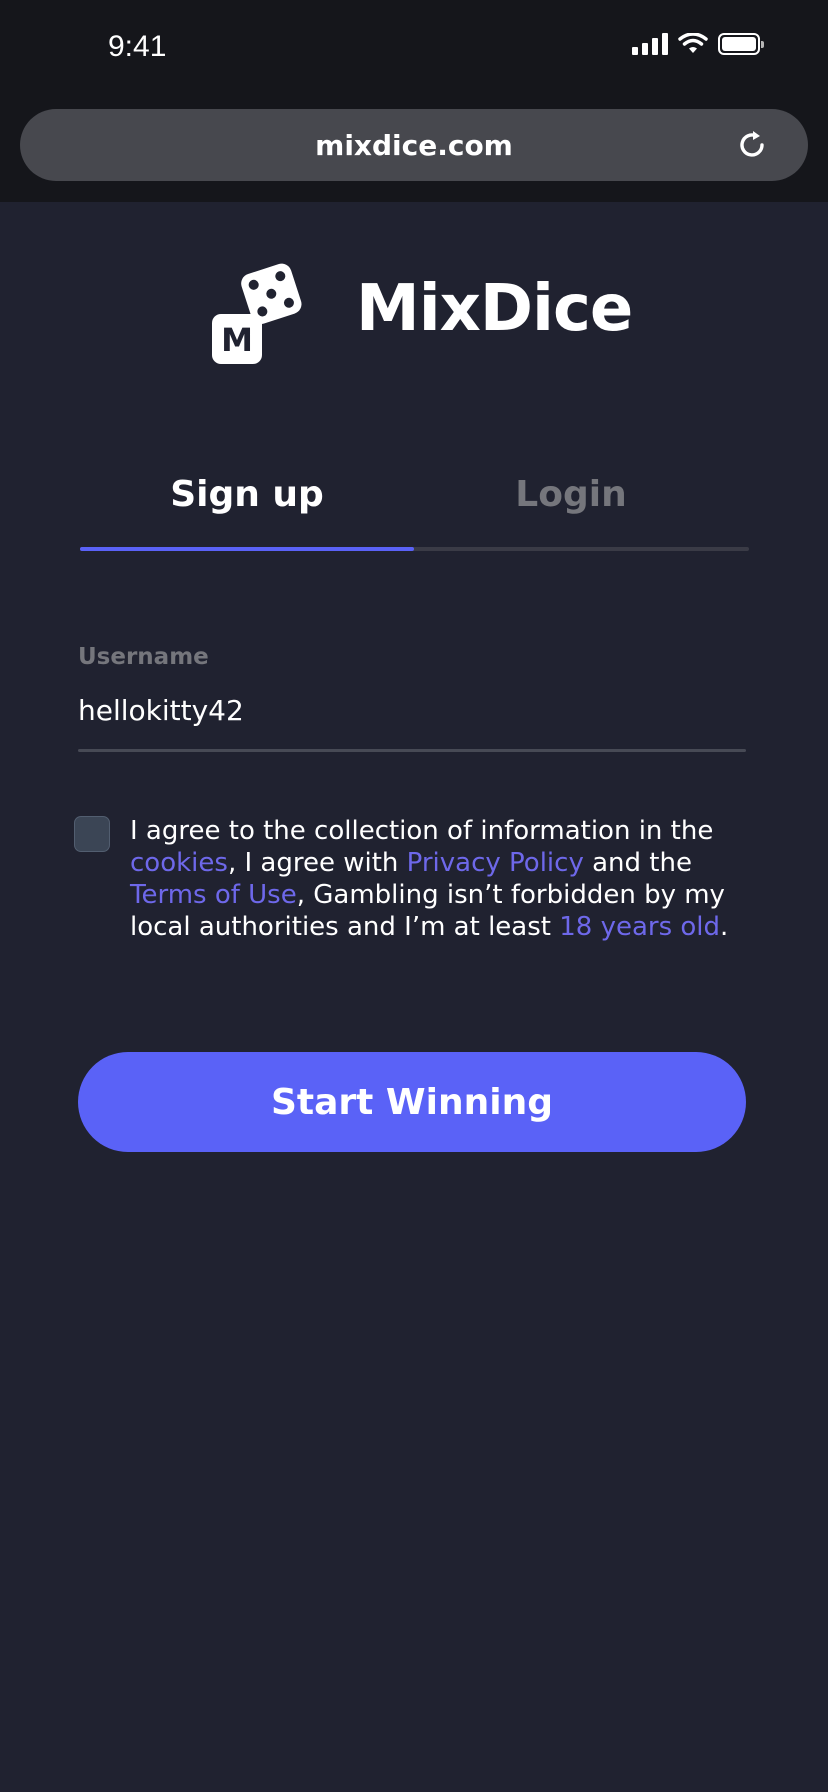 This screenshot has height=1792, width=828. What do you see at coordinates (495, 863) in the screenshot?
I see `privacy-policy-link: Privacy Policy` at bounding box center [495, 863].